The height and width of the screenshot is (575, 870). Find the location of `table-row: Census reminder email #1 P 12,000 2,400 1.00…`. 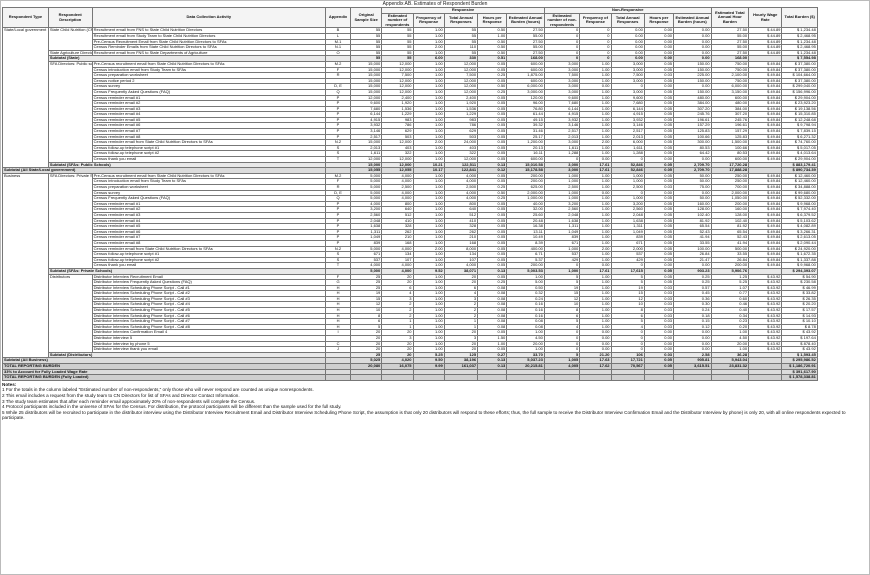

table-row: Census reminder email #1 P 12,000 2,400 1.00… is located at coordinates (435, 98).